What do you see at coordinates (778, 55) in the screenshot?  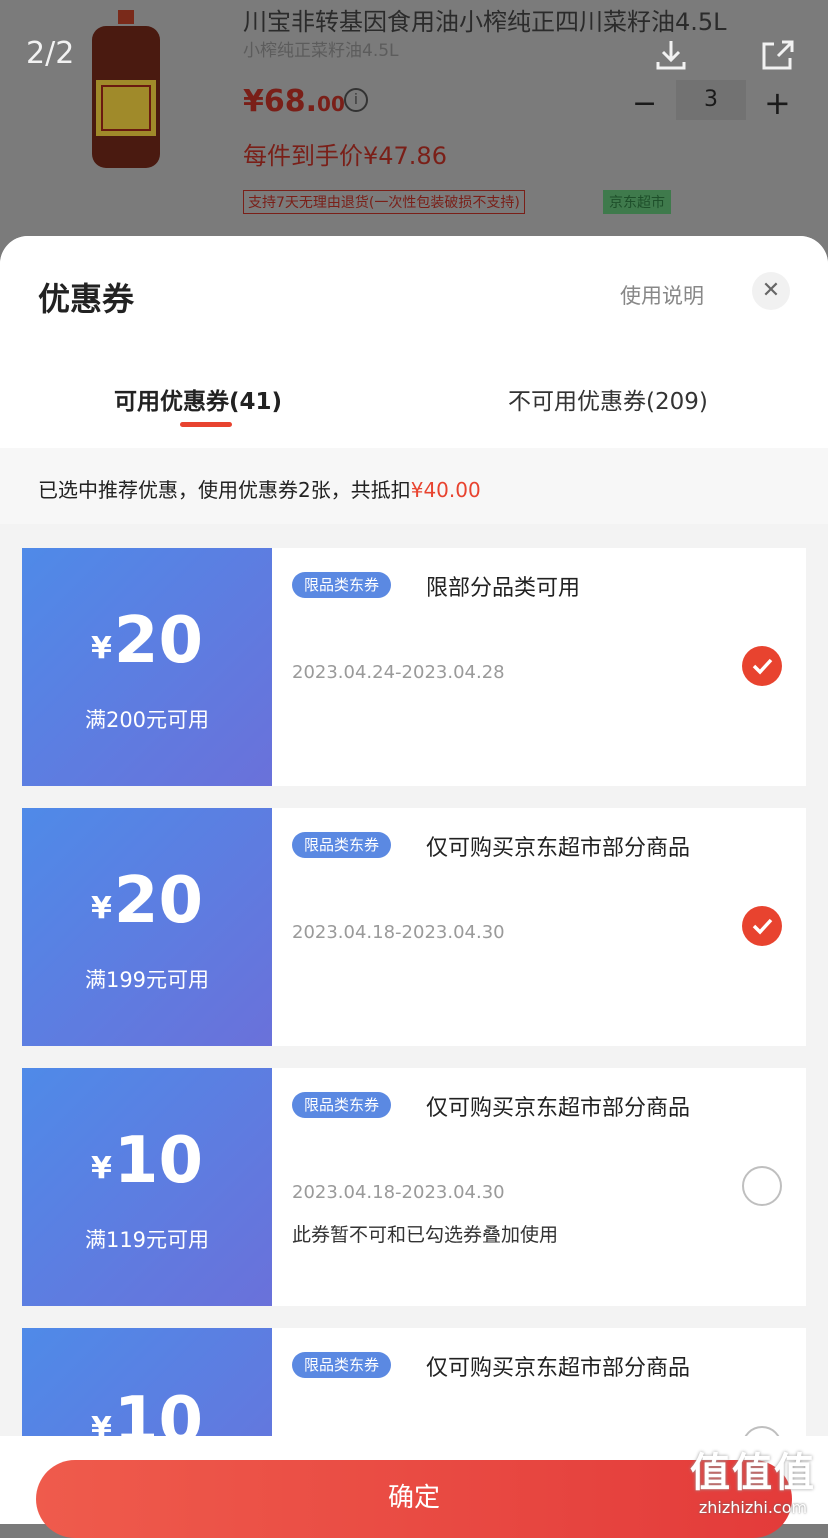 I see `share-icon` at bounding box center [778, 55].